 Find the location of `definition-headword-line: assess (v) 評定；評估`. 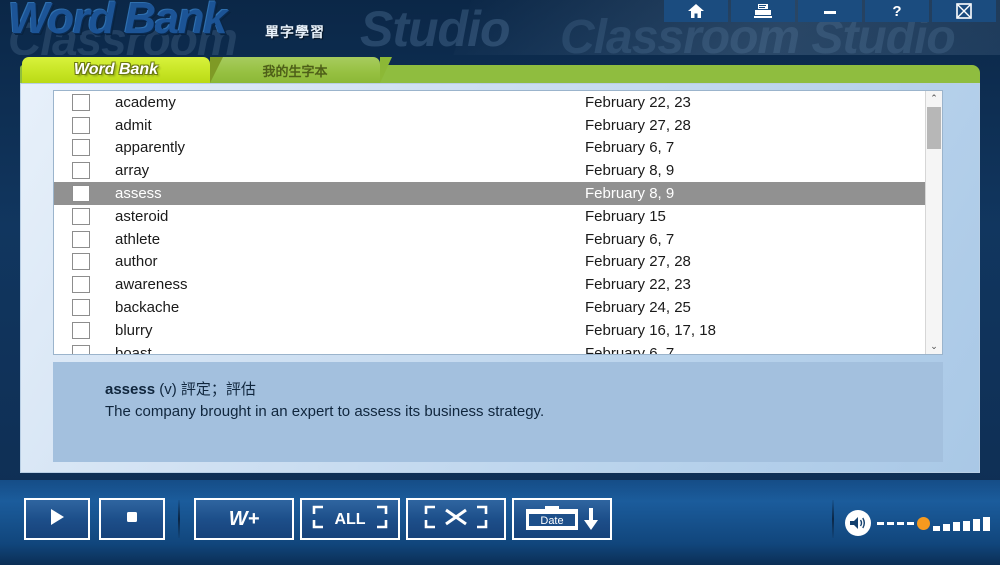

definition-headword-line: assess (v) 評定；評估 is located at coordinates (180, 388).